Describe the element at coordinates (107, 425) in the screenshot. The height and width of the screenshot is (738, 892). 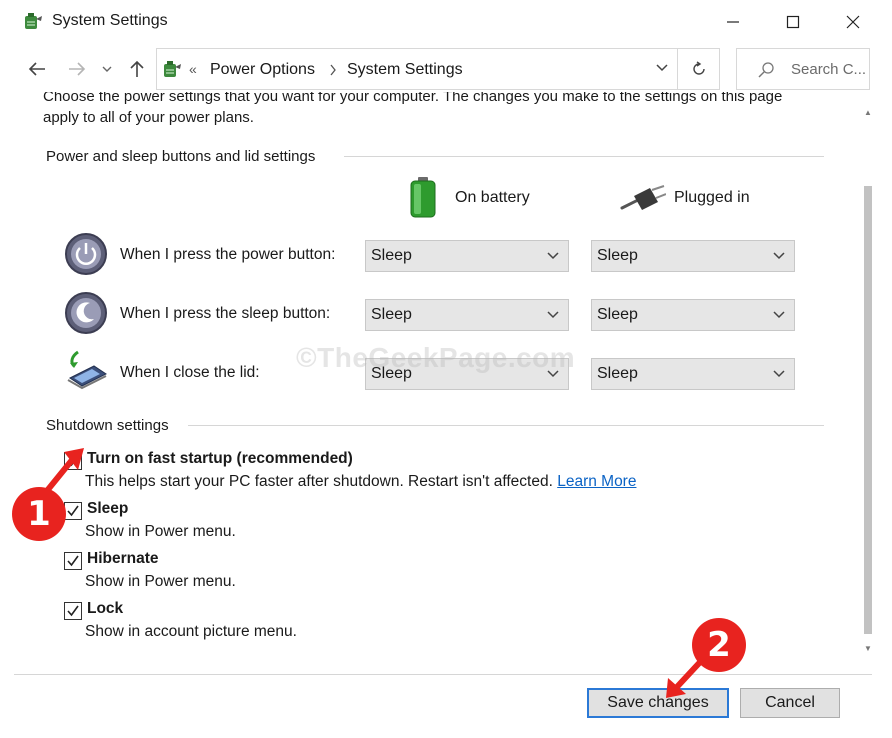
I see `shutdown-section-heading: Shutdown settings` at that location.